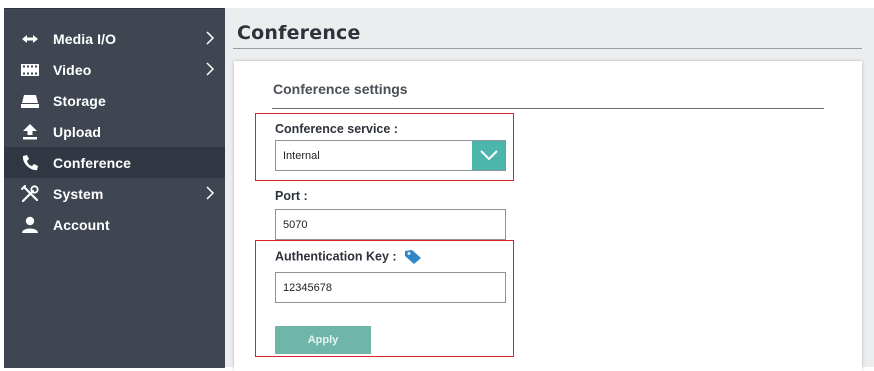  Describe the element at coordinates (390, 224) in the screenshot. I see `port-input: 5070` at that location.